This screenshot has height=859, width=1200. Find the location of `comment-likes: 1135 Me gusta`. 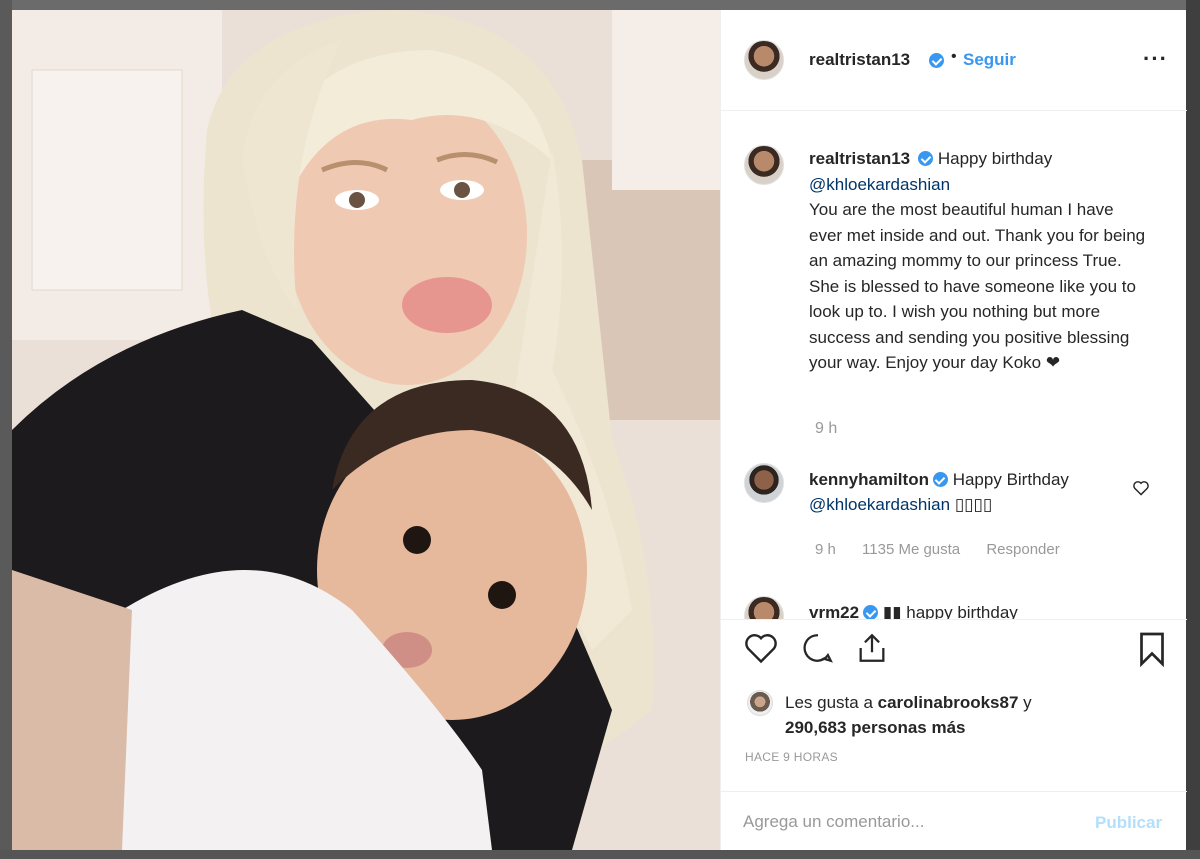

comment-likes: 1135 Me gusta is located at coordinates (911, 549).